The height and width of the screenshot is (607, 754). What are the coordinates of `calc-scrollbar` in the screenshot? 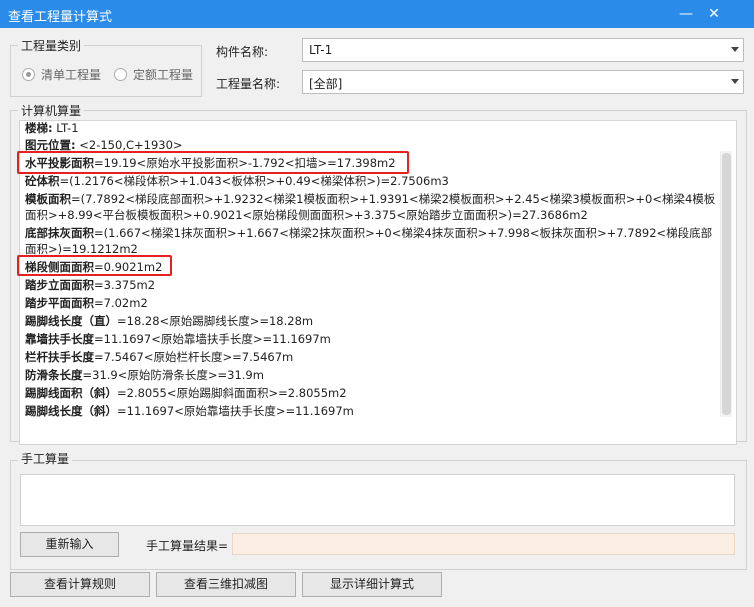 It's located at (726, 284).